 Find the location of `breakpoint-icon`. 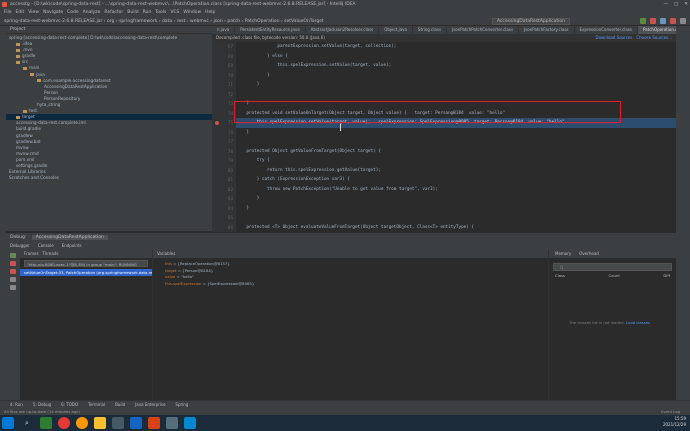

breakpoint-icon is located at coordinates (217, 122).